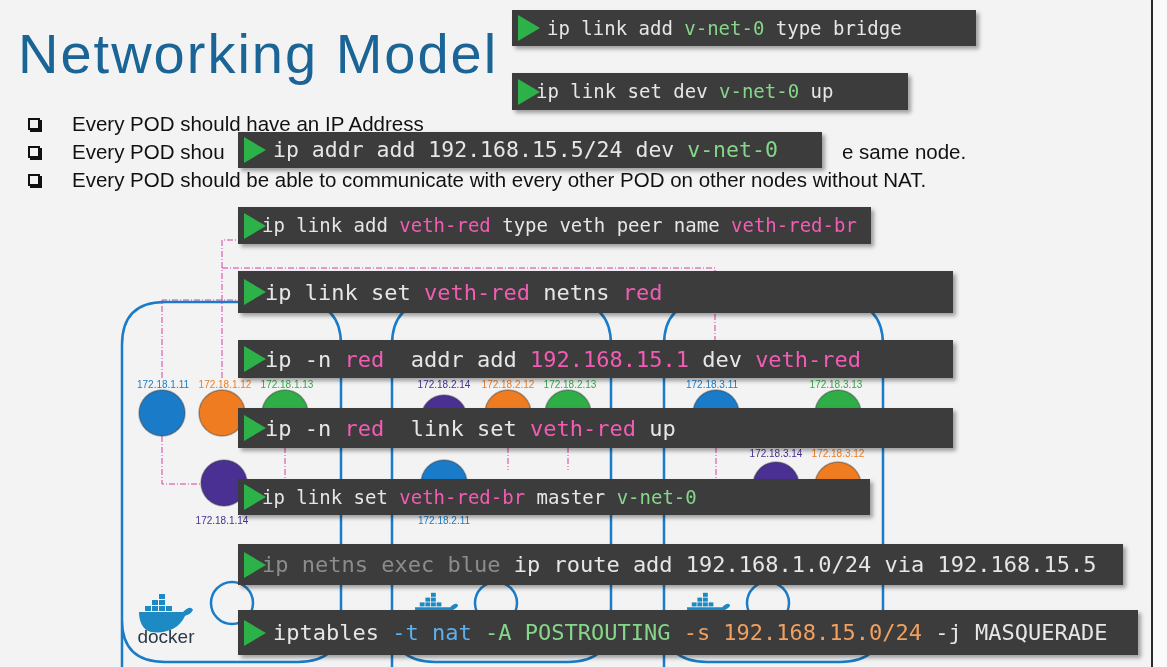 This screenshot has width=1167, height=667. Describe the element at coordinates (166, 636) in the screenshot. I see `docker-wordmark: docker` at that location.